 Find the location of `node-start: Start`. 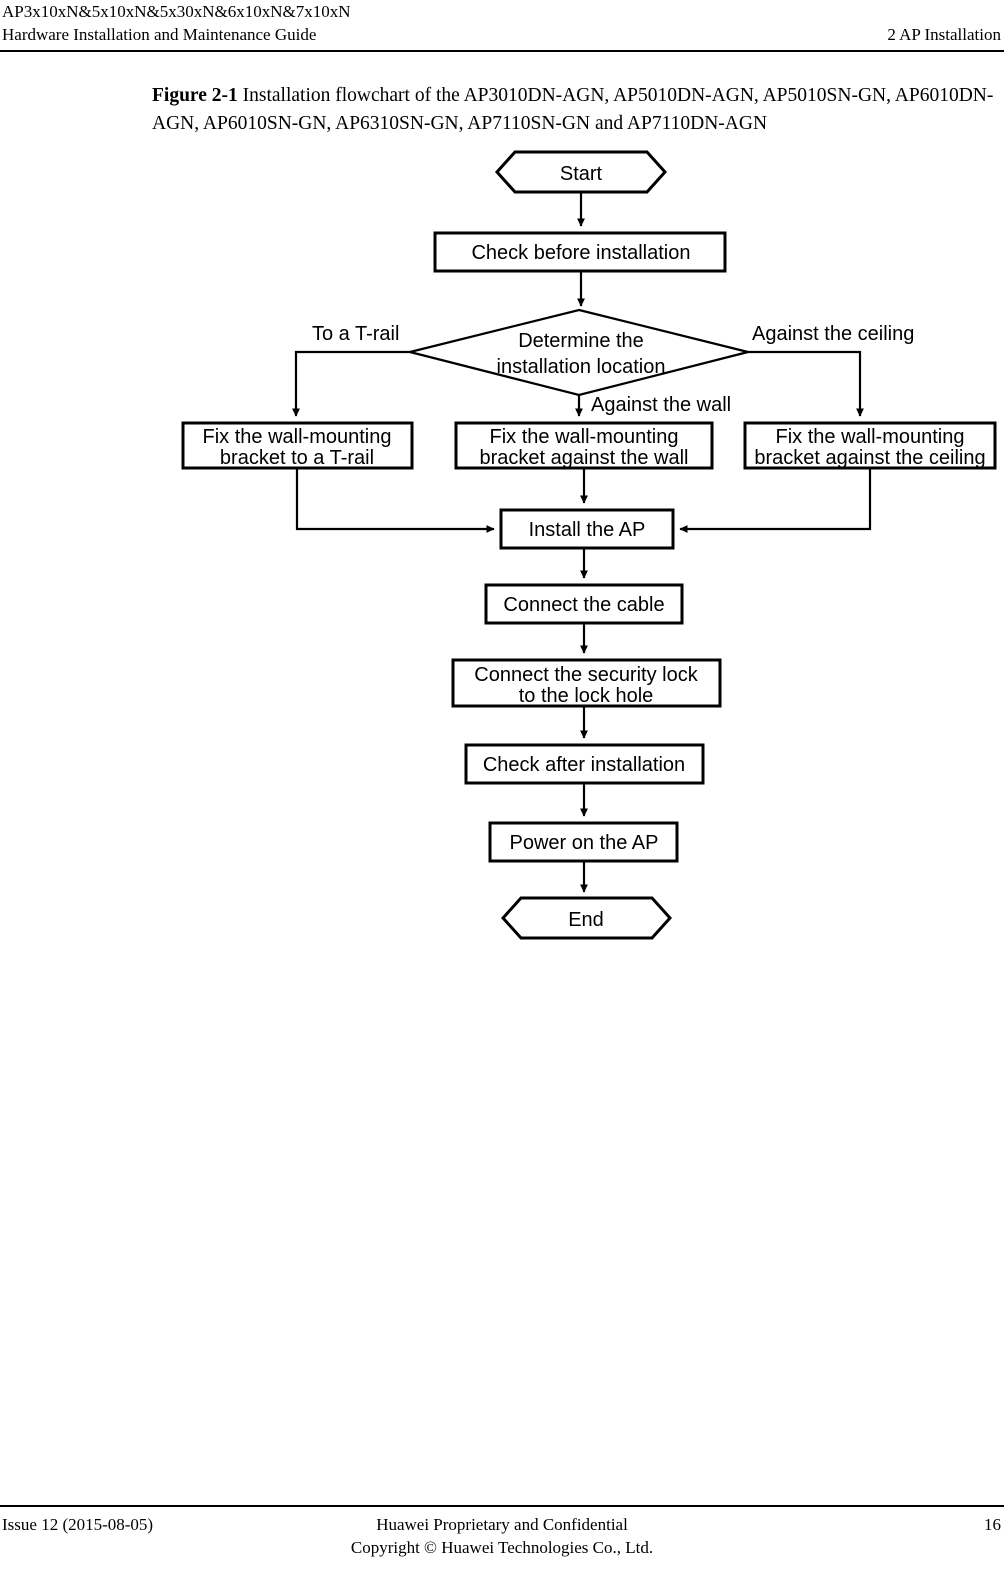

node-start: Start is located at coordinates (581, 172).